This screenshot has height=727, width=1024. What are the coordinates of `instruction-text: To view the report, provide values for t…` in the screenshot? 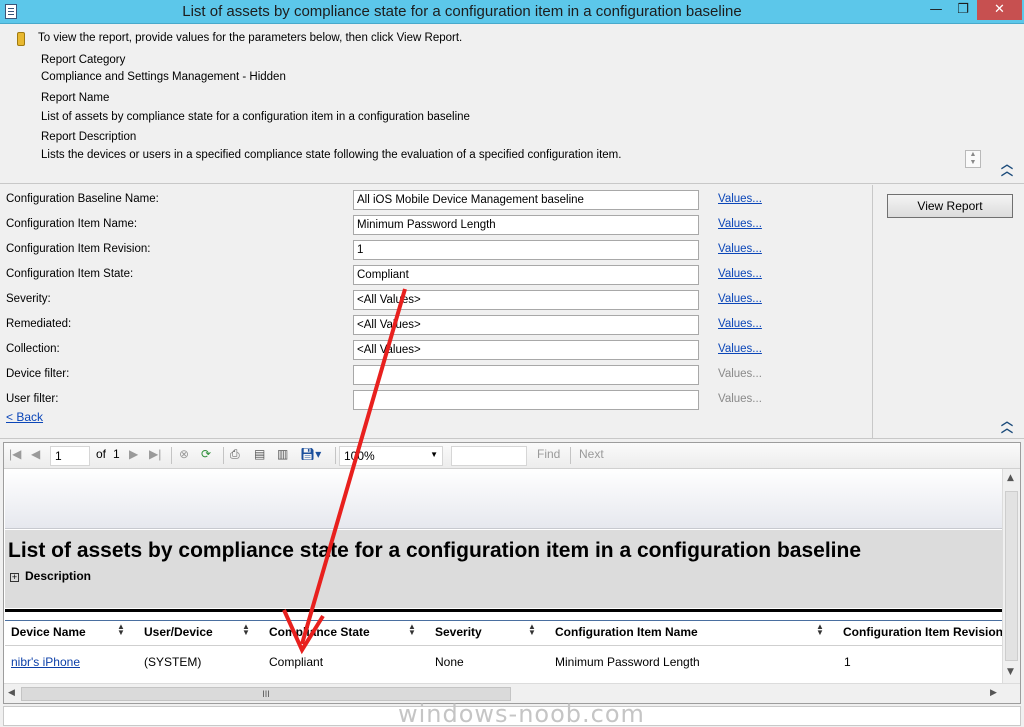 It's located at (250, 38).